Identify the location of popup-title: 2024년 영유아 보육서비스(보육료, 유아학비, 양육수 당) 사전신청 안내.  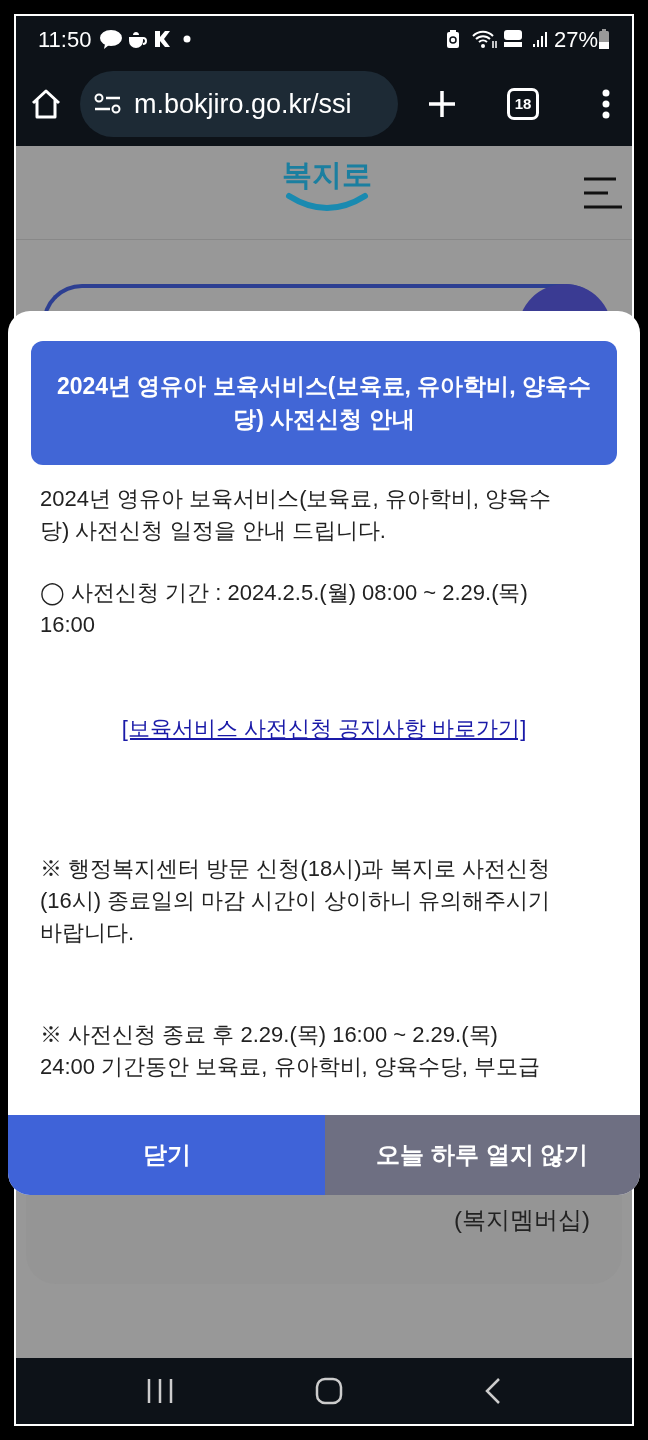
(324, 403).